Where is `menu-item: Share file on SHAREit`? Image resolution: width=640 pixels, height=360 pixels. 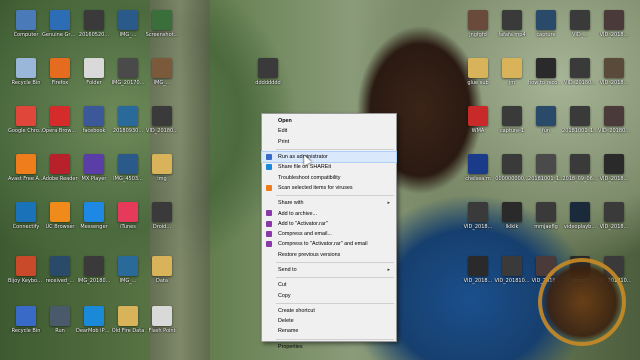 menu-item: Share file on SHAREit is located at coordinates (329, 167).